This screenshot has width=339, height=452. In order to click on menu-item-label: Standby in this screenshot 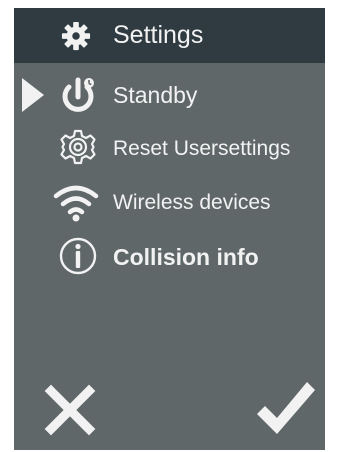, I will do `click(155, 95)`.